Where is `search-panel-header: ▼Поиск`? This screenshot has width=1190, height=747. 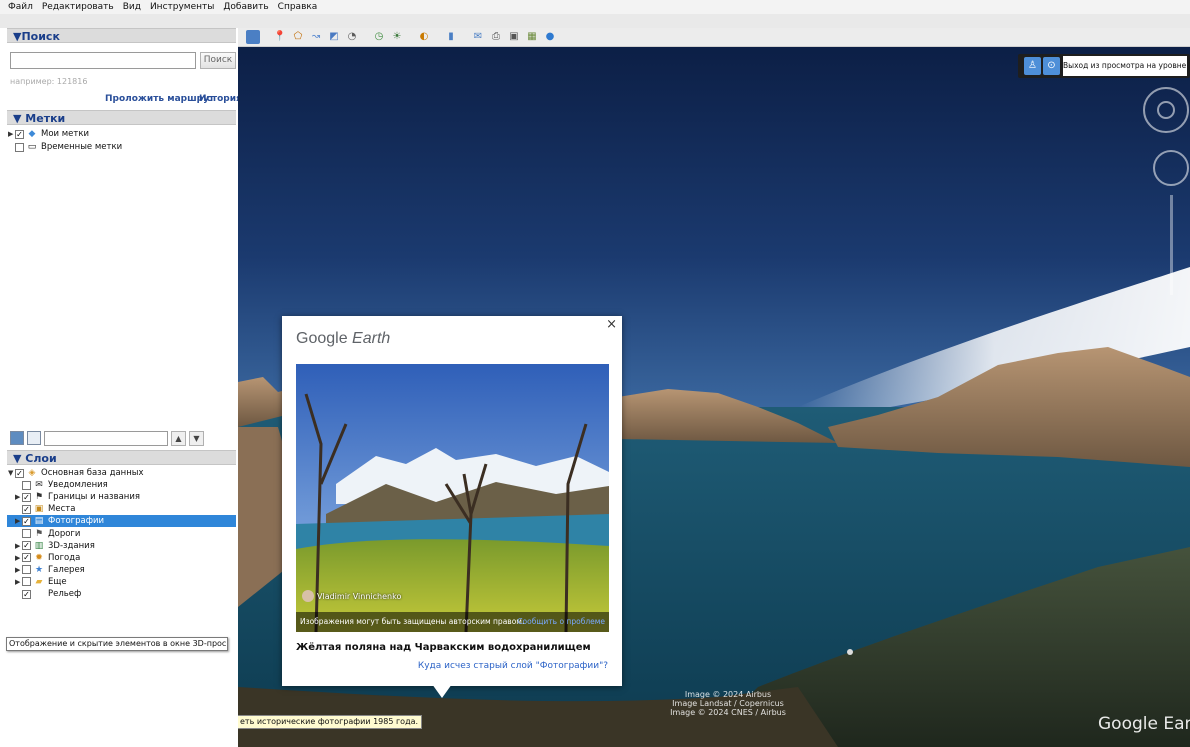 search-panel-header: ▼Поиск is located at coordinates (121, 35).